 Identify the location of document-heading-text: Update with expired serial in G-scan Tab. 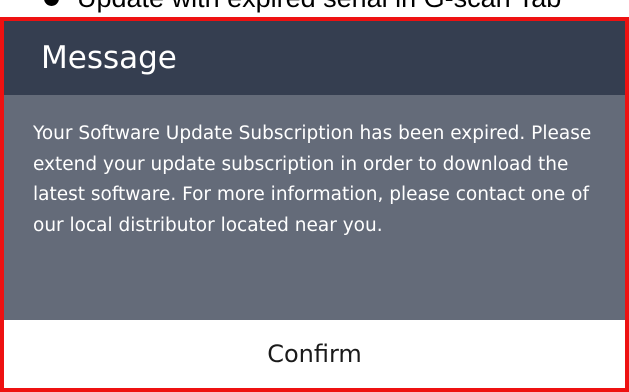
(319, 7).